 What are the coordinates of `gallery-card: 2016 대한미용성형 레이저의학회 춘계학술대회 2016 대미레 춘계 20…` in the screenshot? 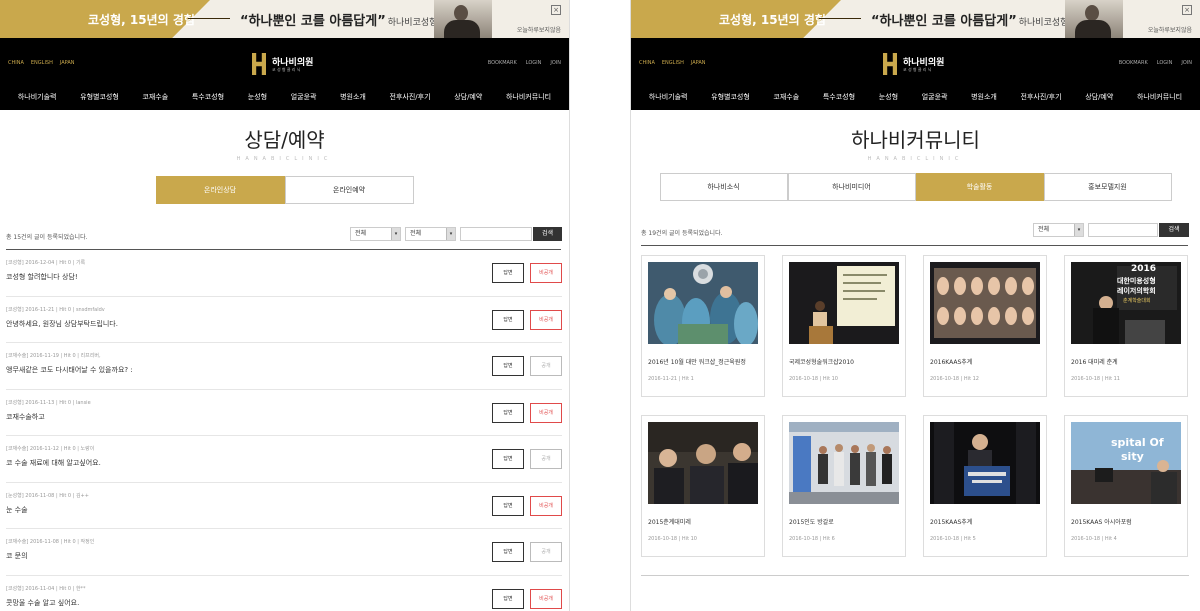 It's located at (1126, 326).